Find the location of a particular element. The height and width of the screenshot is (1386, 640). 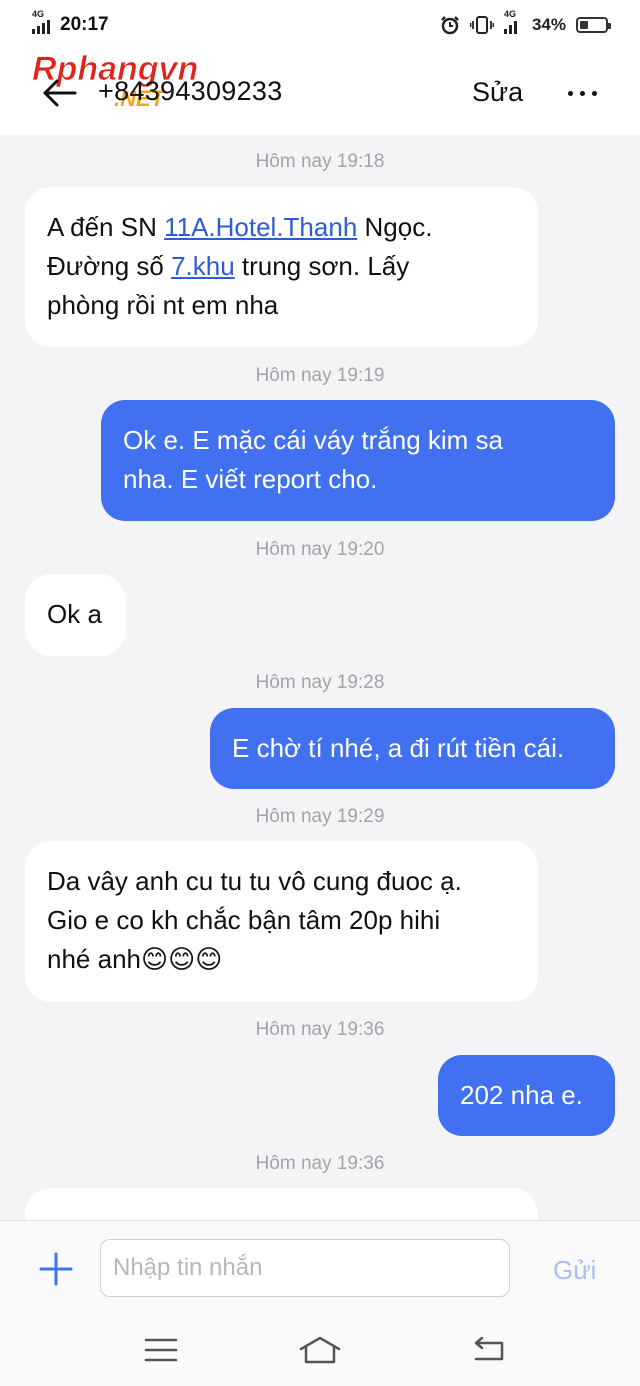

more-options-button is located at coordinates (582, 93).